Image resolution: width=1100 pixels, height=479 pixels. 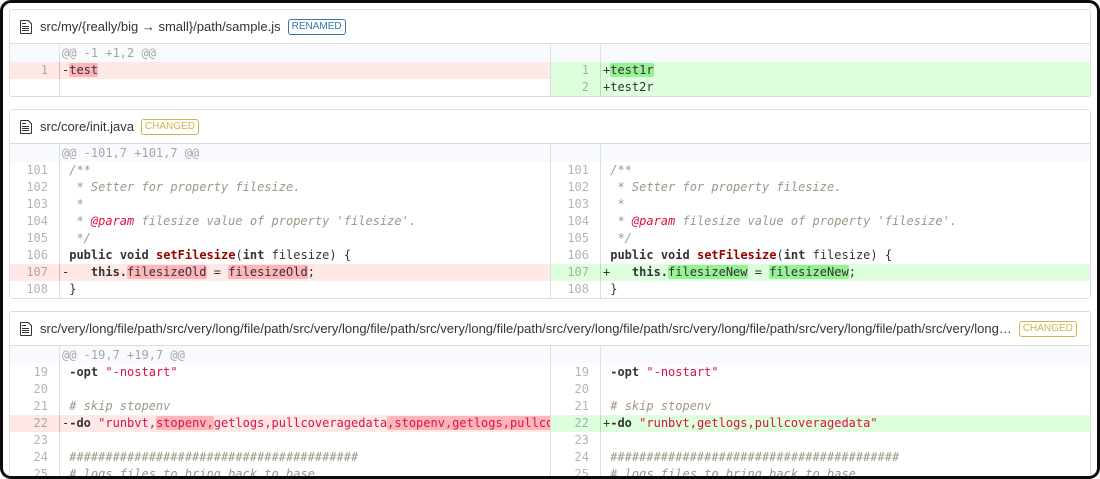 What do you see at coordinates (550, 127) in the screenshot?
I see `file-header: src/core/init.java CHANGED` at bounding box center [550, 127].